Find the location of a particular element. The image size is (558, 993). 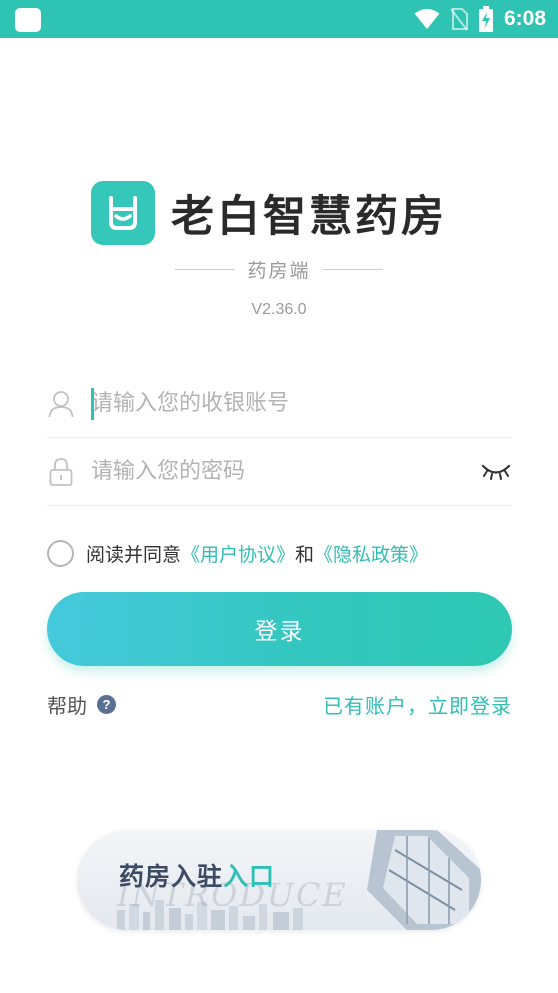

password-field is located at coordinates (279, 472).